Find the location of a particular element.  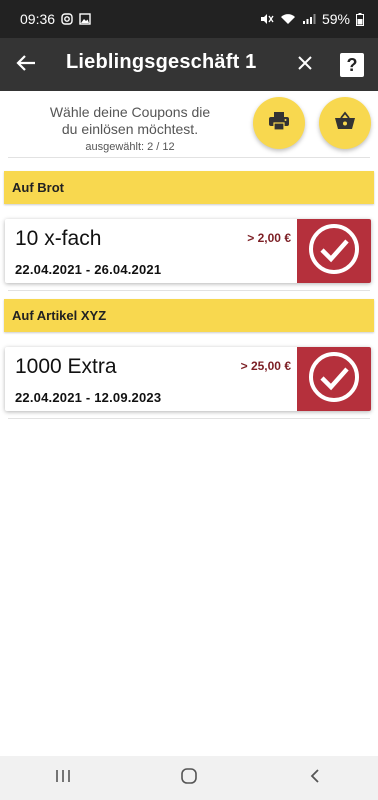

home-icon is located at coordinates (189, 778).